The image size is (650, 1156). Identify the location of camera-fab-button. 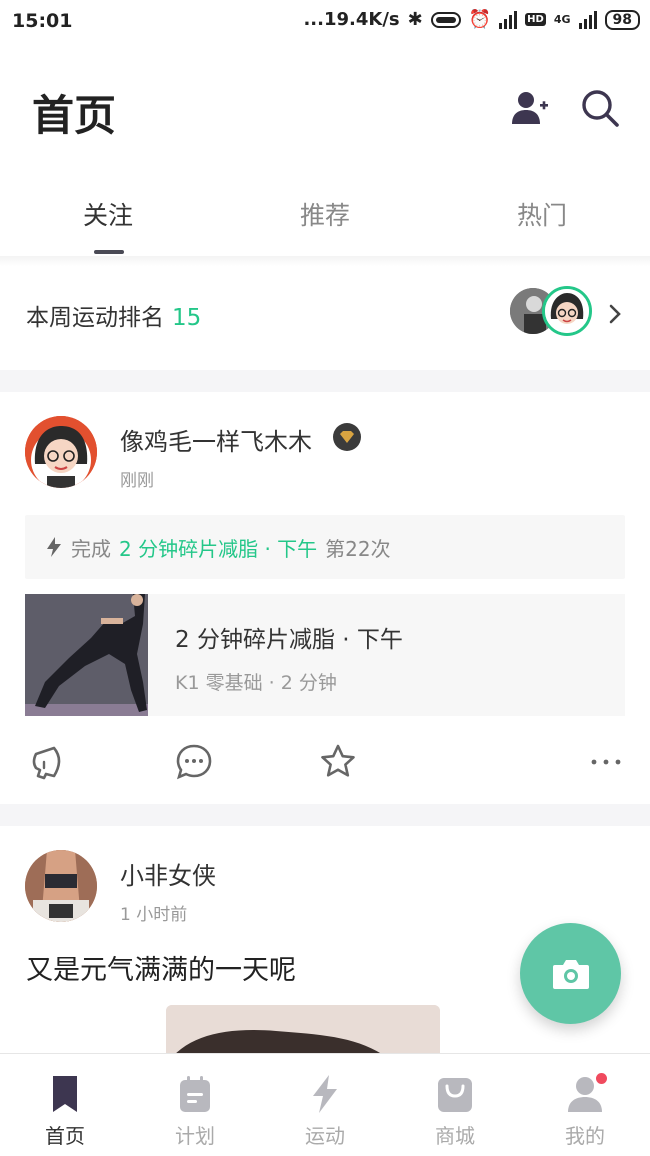
(570, 973).